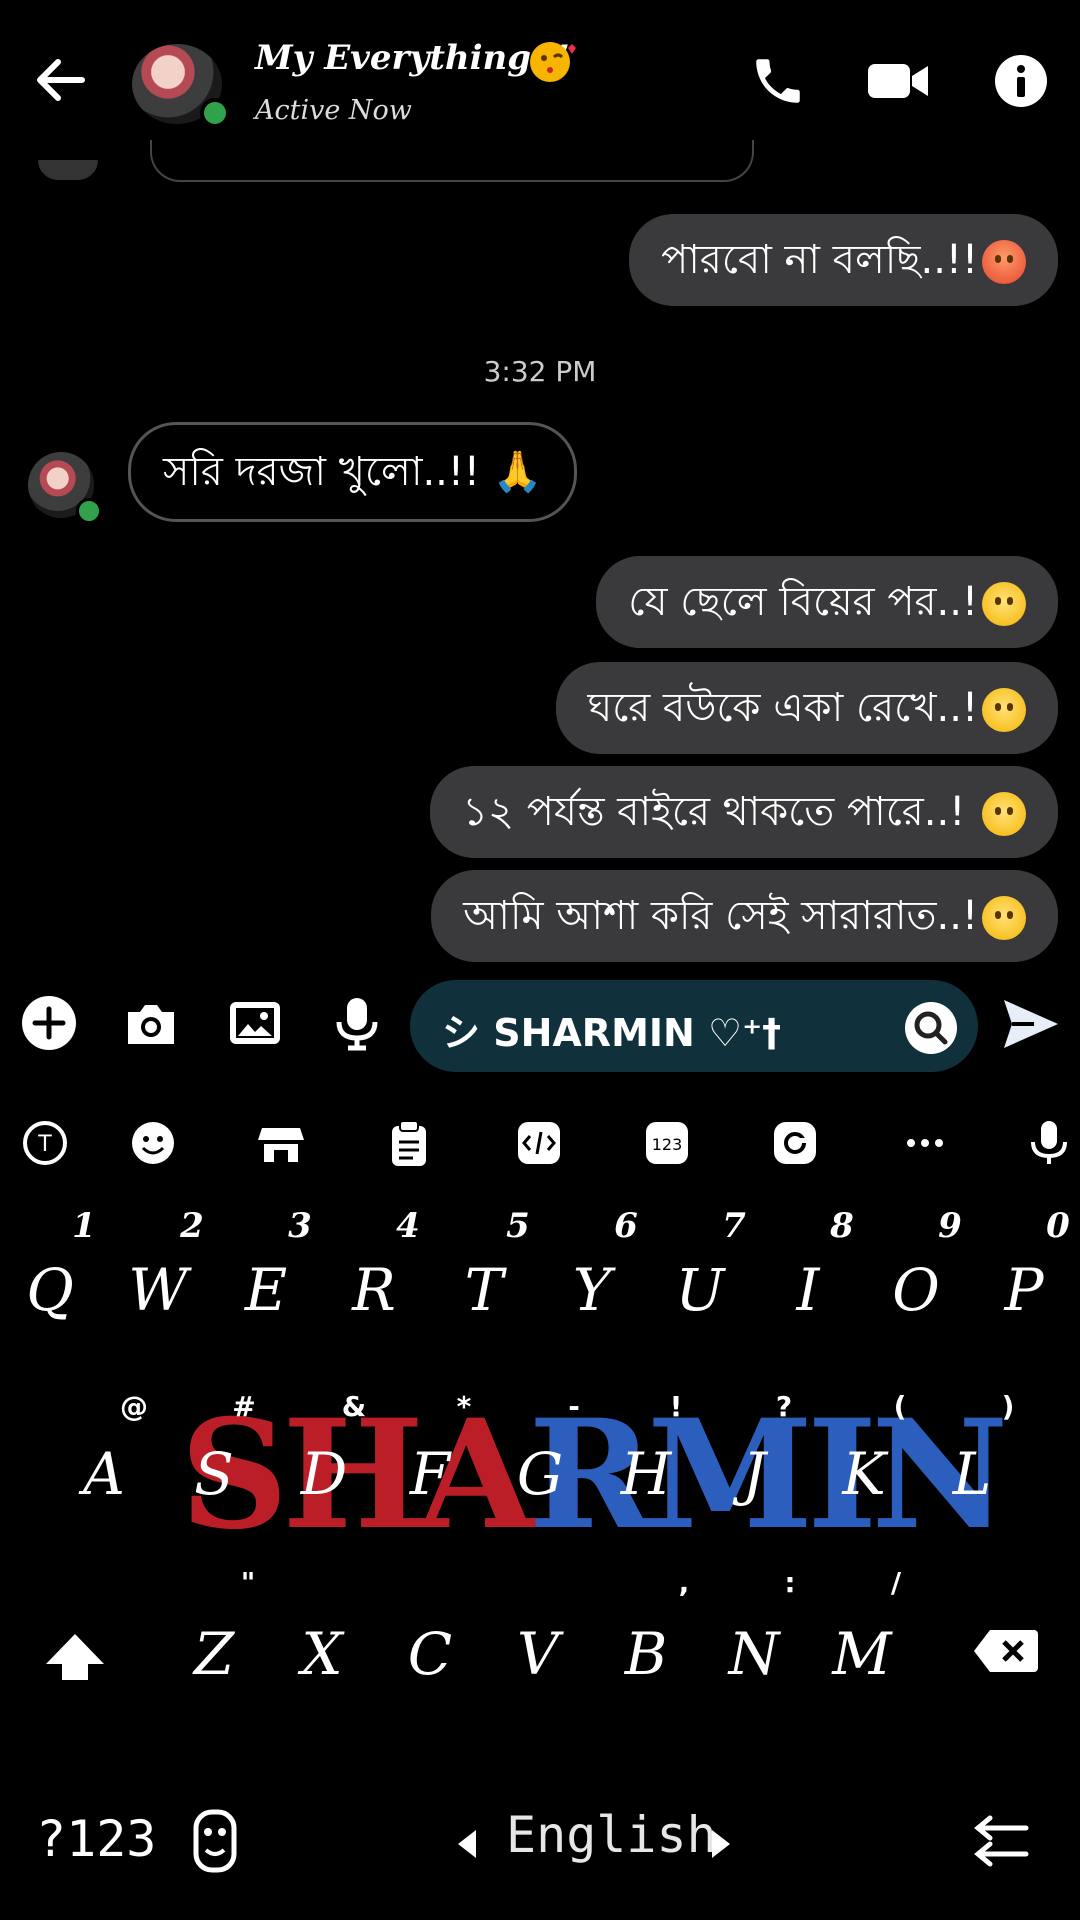 The width and height of the screenshot is (1080, 1920). I want to click on language-label: English, so click(611, 1835).